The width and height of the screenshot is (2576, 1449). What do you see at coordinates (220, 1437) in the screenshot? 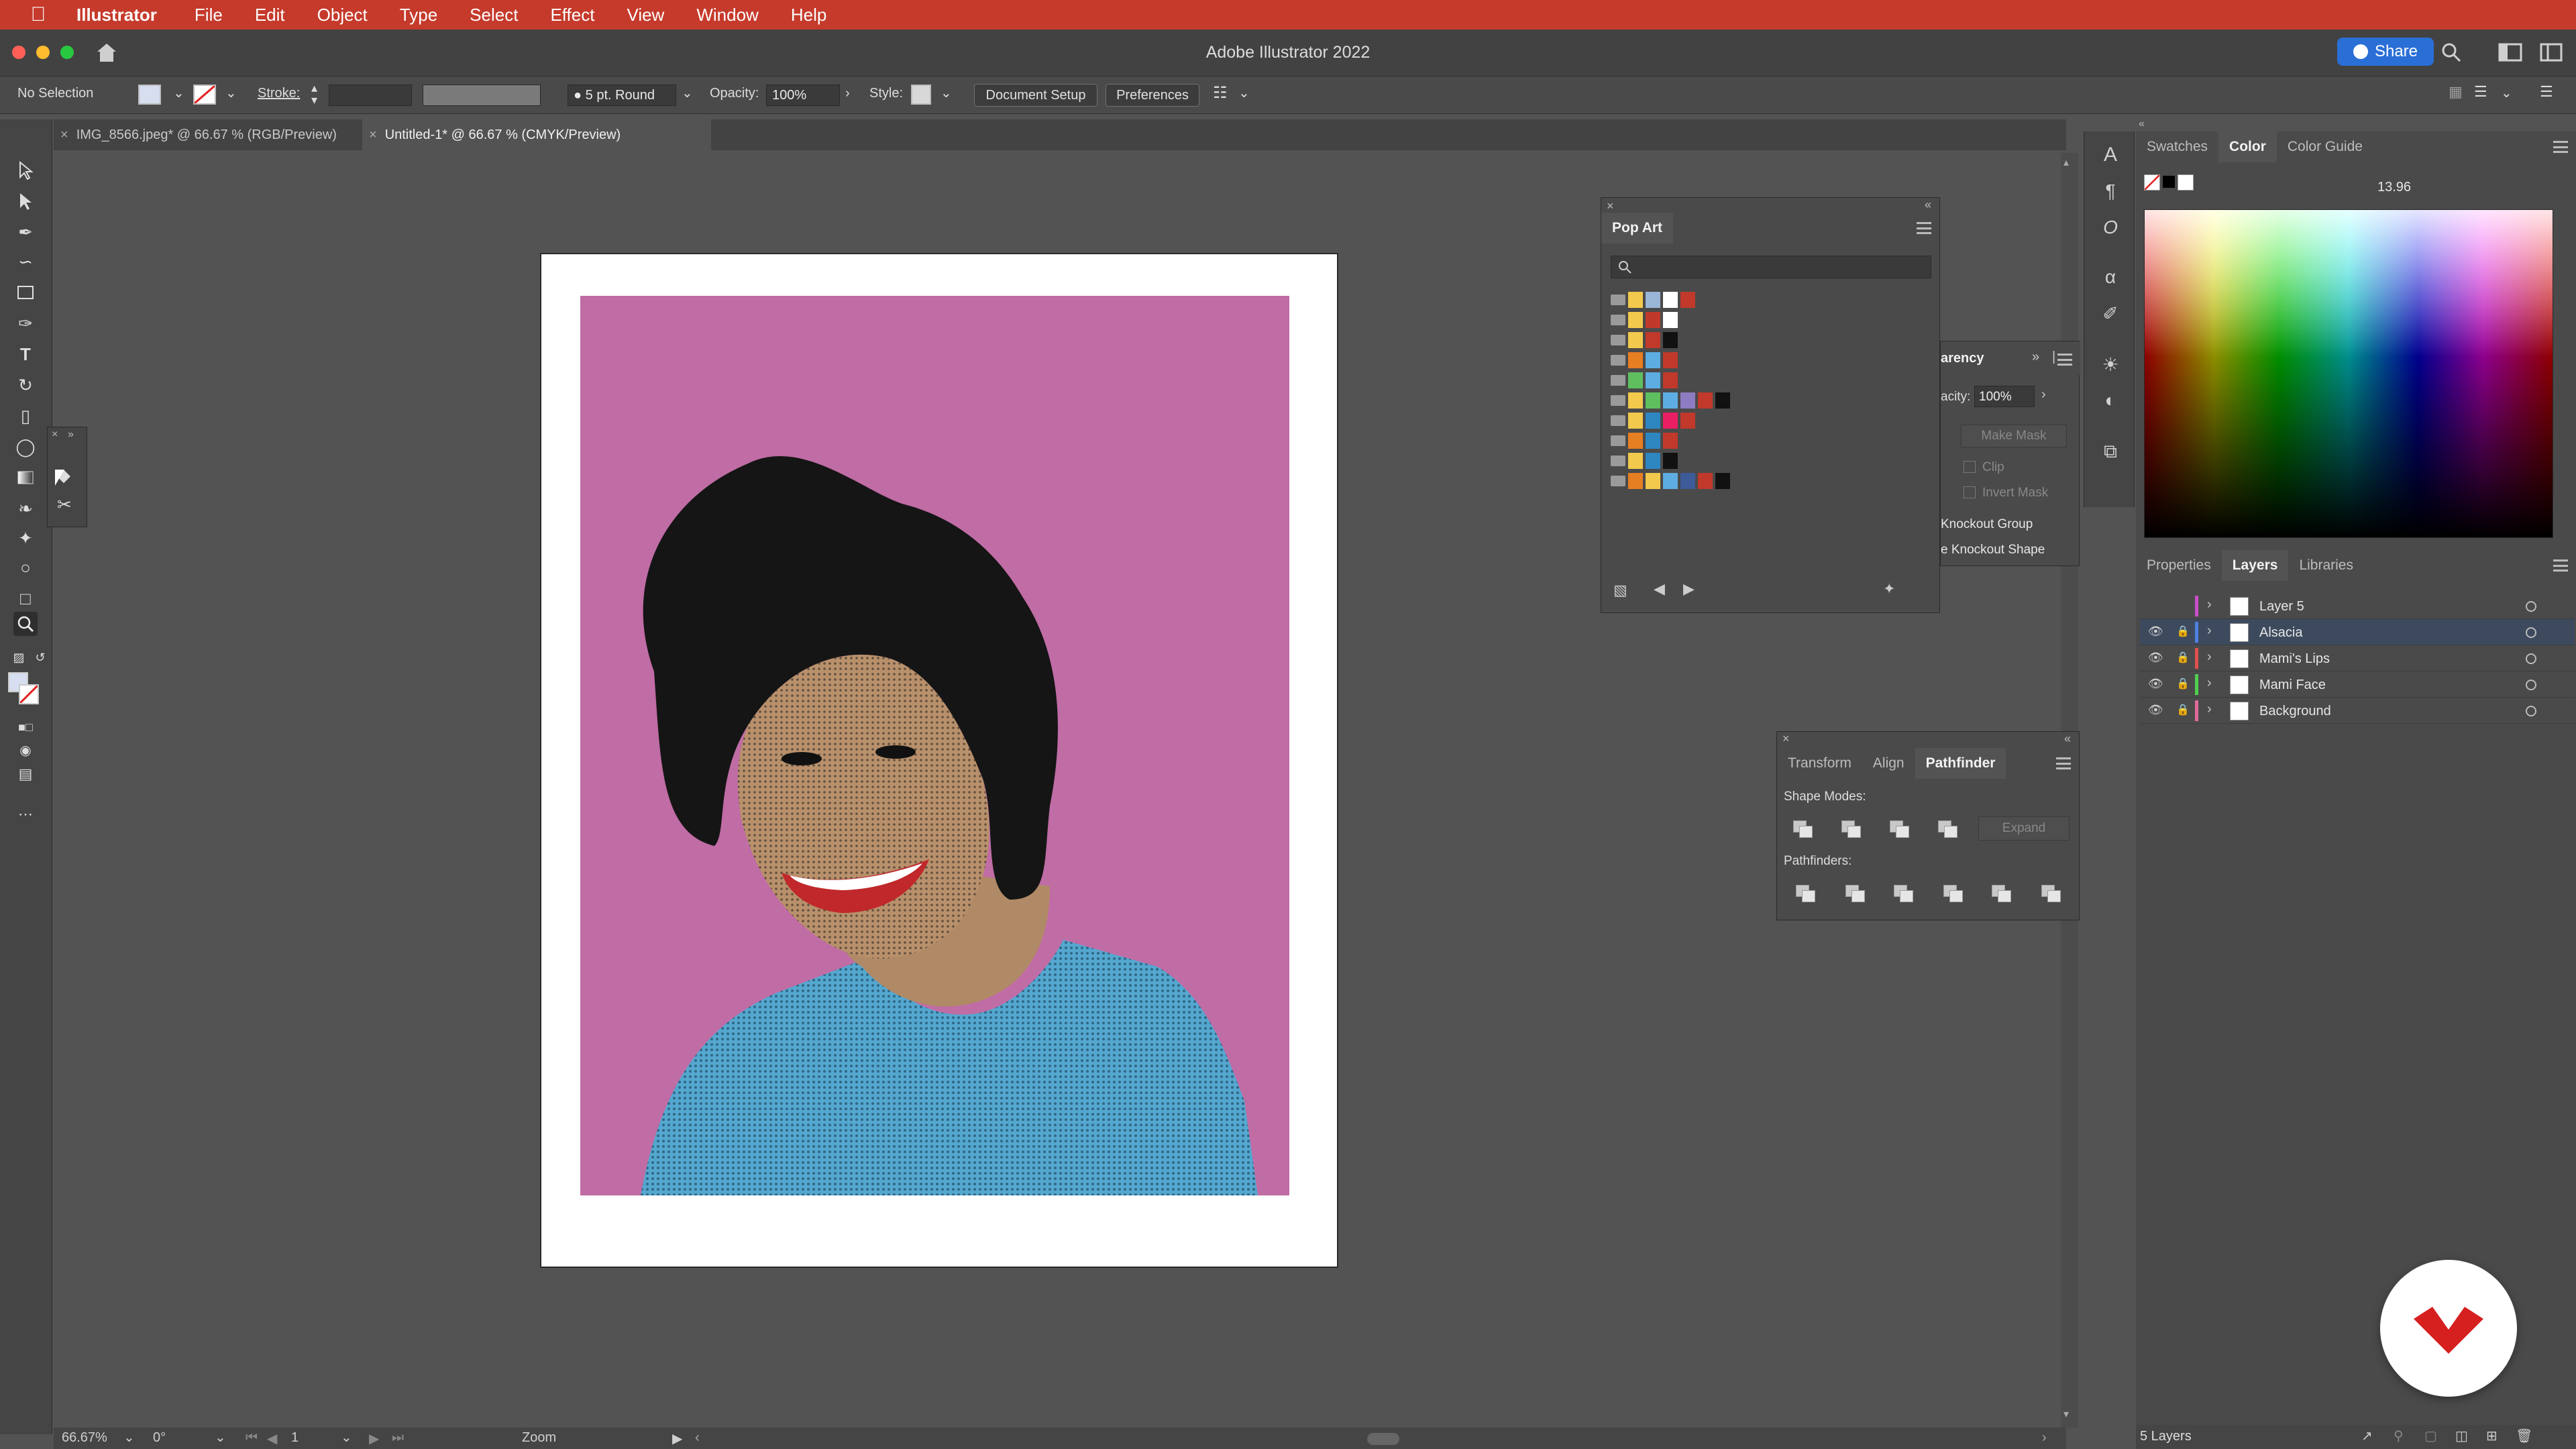
I see `rotation-dropdown-icon: ⌄` at bounding box center [220, 1437].